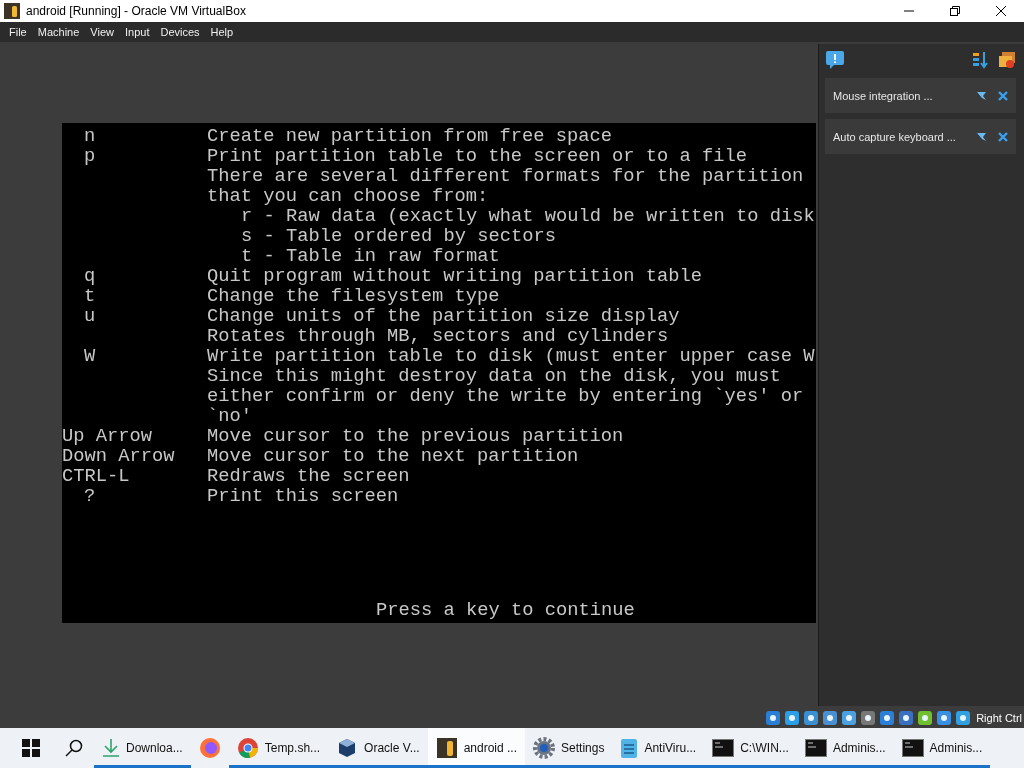 Image resolution: width=1024 pixels, height=768 pixels. I want to click on console-text: Create new partition from free space, so click(410, 136).